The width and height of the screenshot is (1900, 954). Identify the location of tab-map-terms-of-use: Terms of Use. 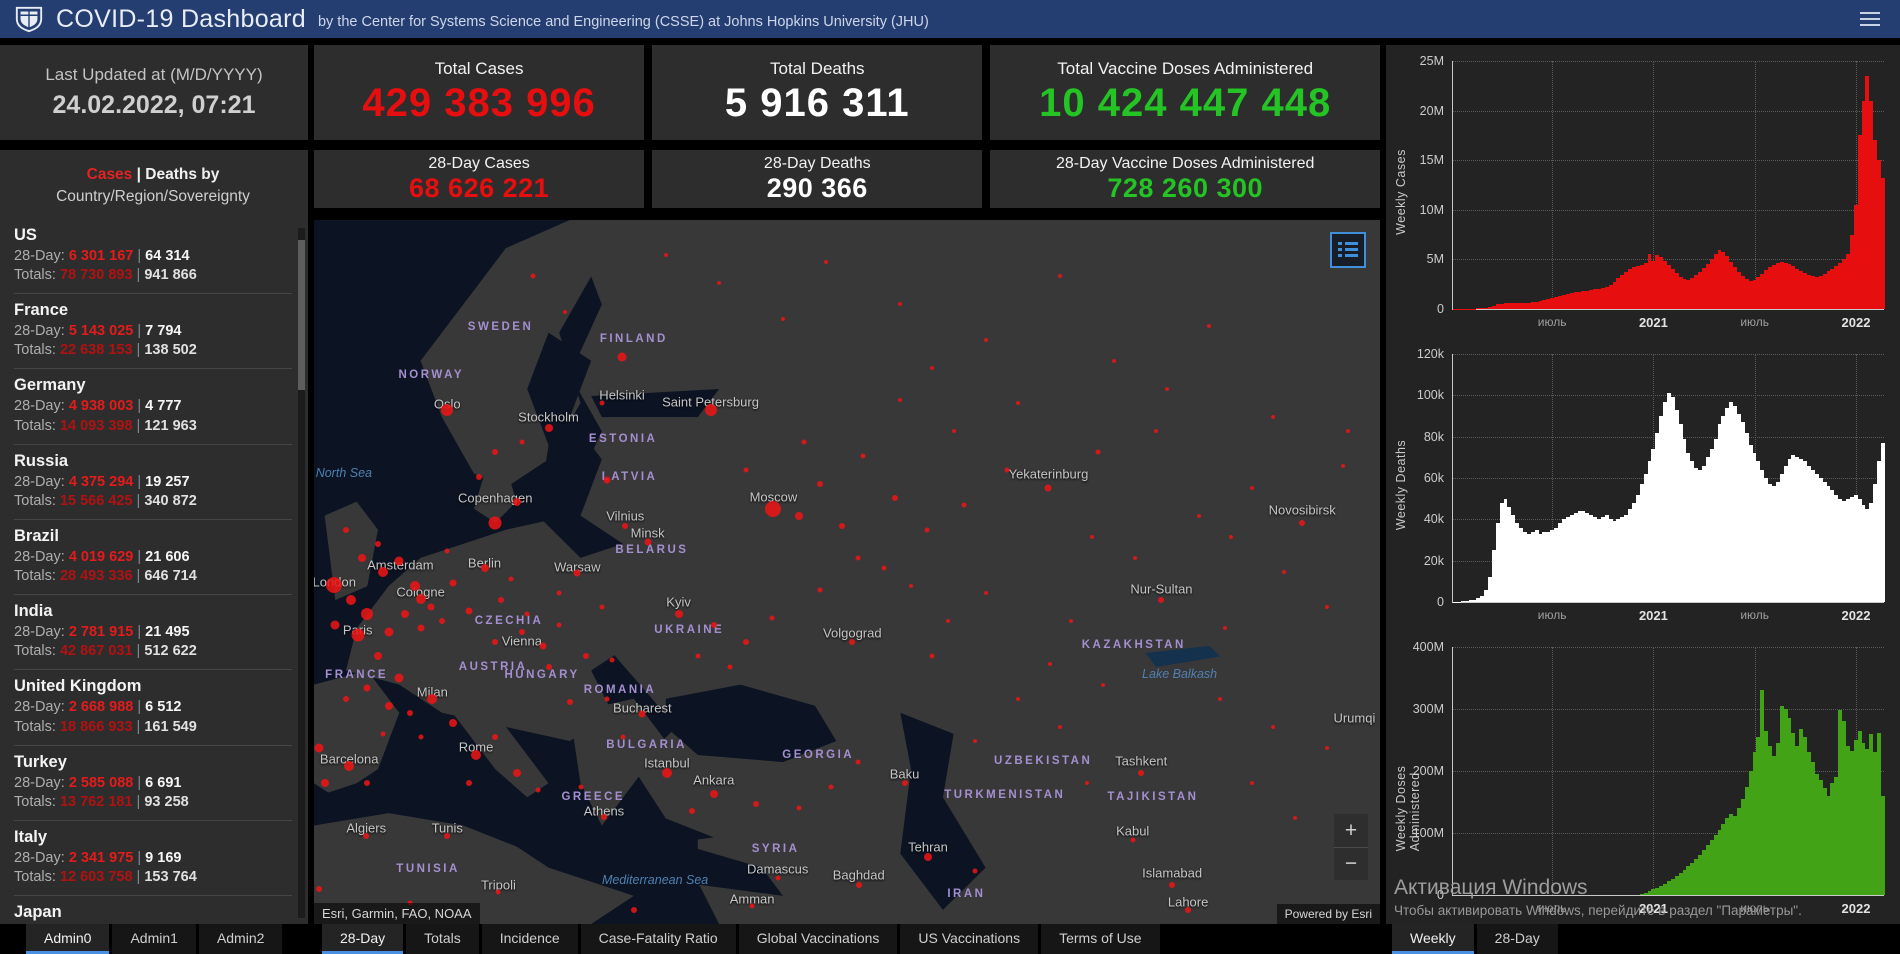
(1100, 939).